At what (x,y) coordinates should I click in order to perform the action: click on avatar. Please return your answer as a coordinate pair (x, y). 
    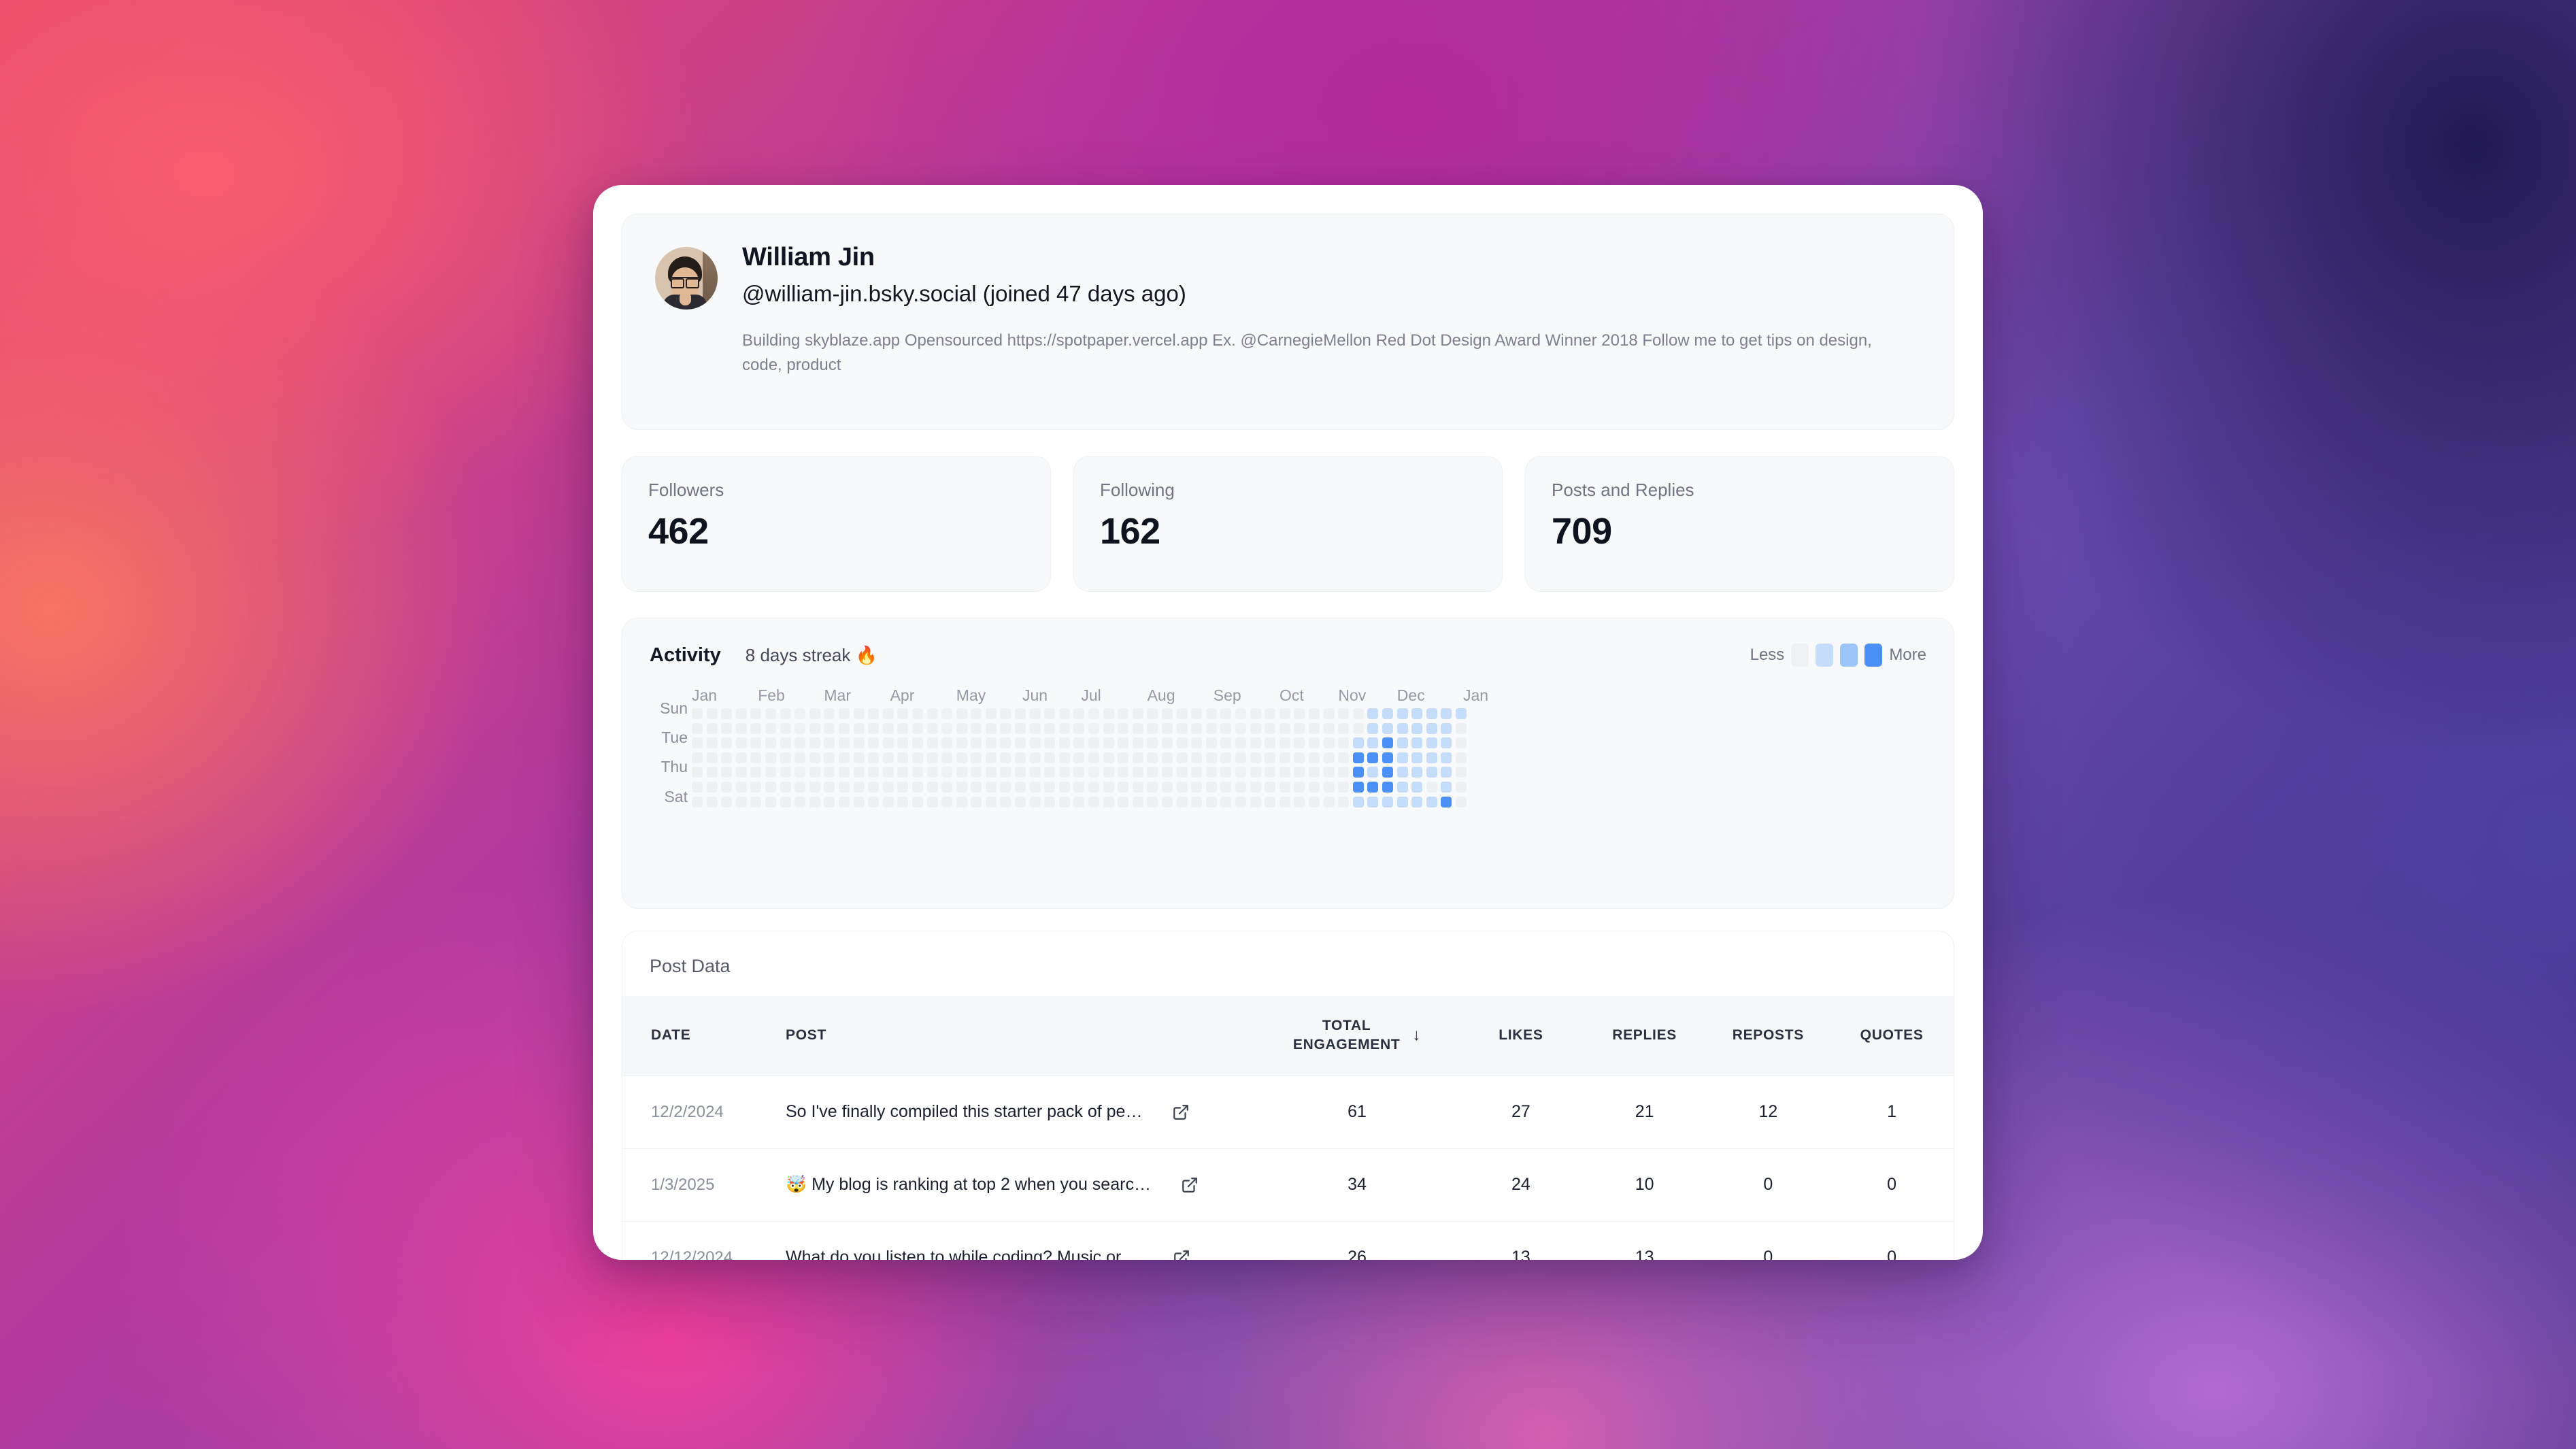
    Looking at the image, I should click on (686, 278).